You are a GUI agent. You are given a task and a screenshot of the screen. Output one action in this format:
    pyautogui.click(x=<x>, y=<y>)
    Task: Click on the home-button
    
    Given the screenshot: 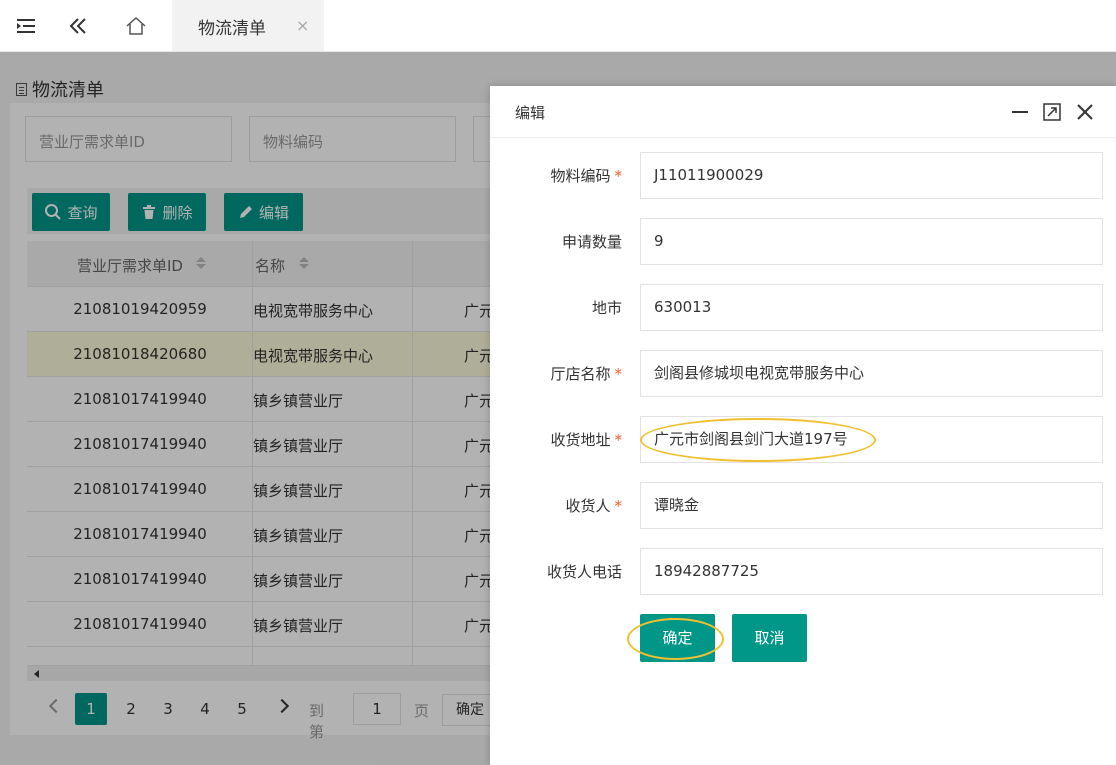 What is the action you would take?
    pyautogui.click(x=136, y=25)
    